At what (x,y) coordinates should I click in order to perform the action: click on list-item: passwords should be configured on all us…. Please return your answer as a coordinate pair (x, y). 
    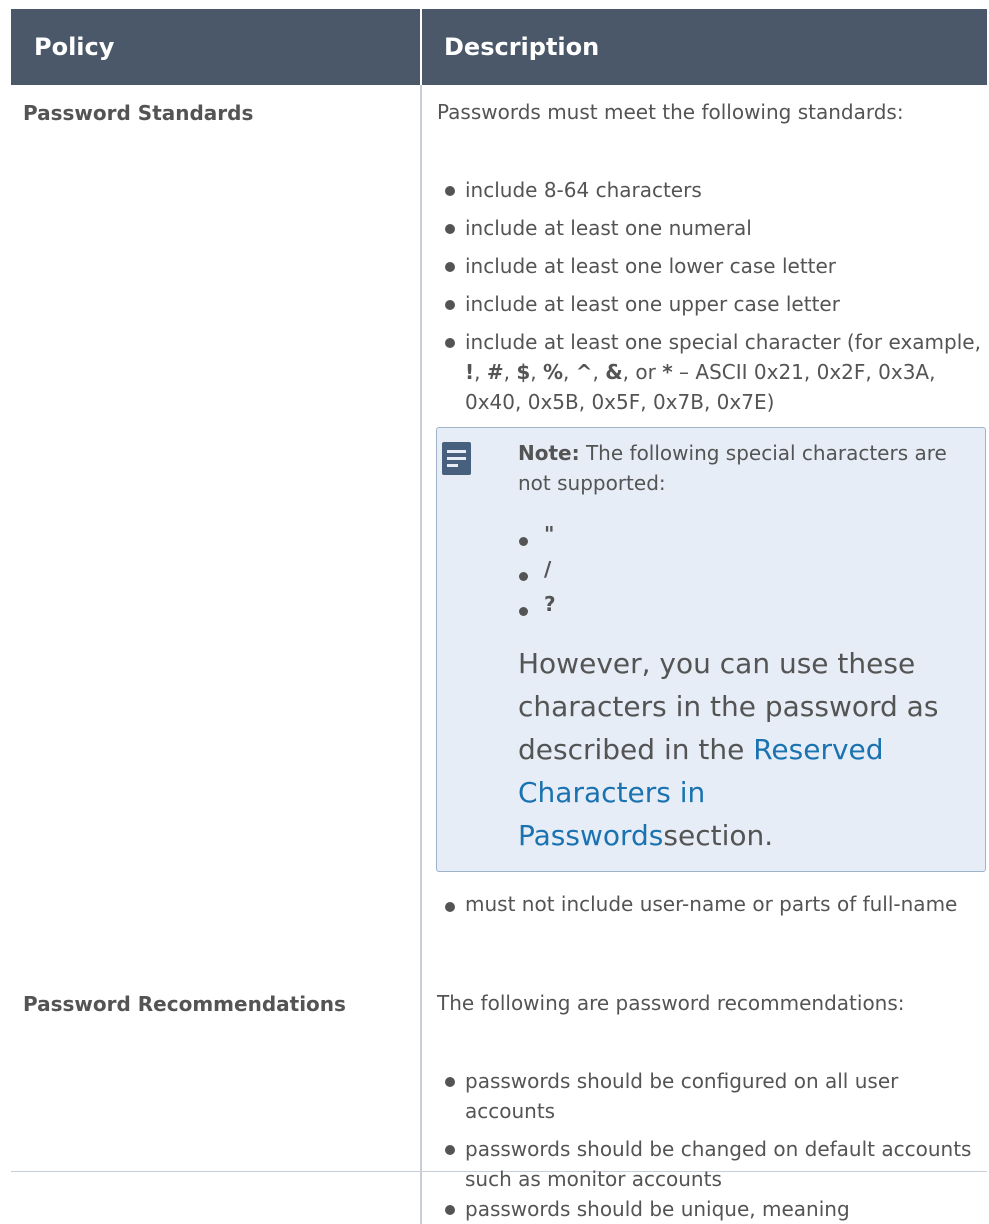
    Looking at the image, I should click on (682, 1096).